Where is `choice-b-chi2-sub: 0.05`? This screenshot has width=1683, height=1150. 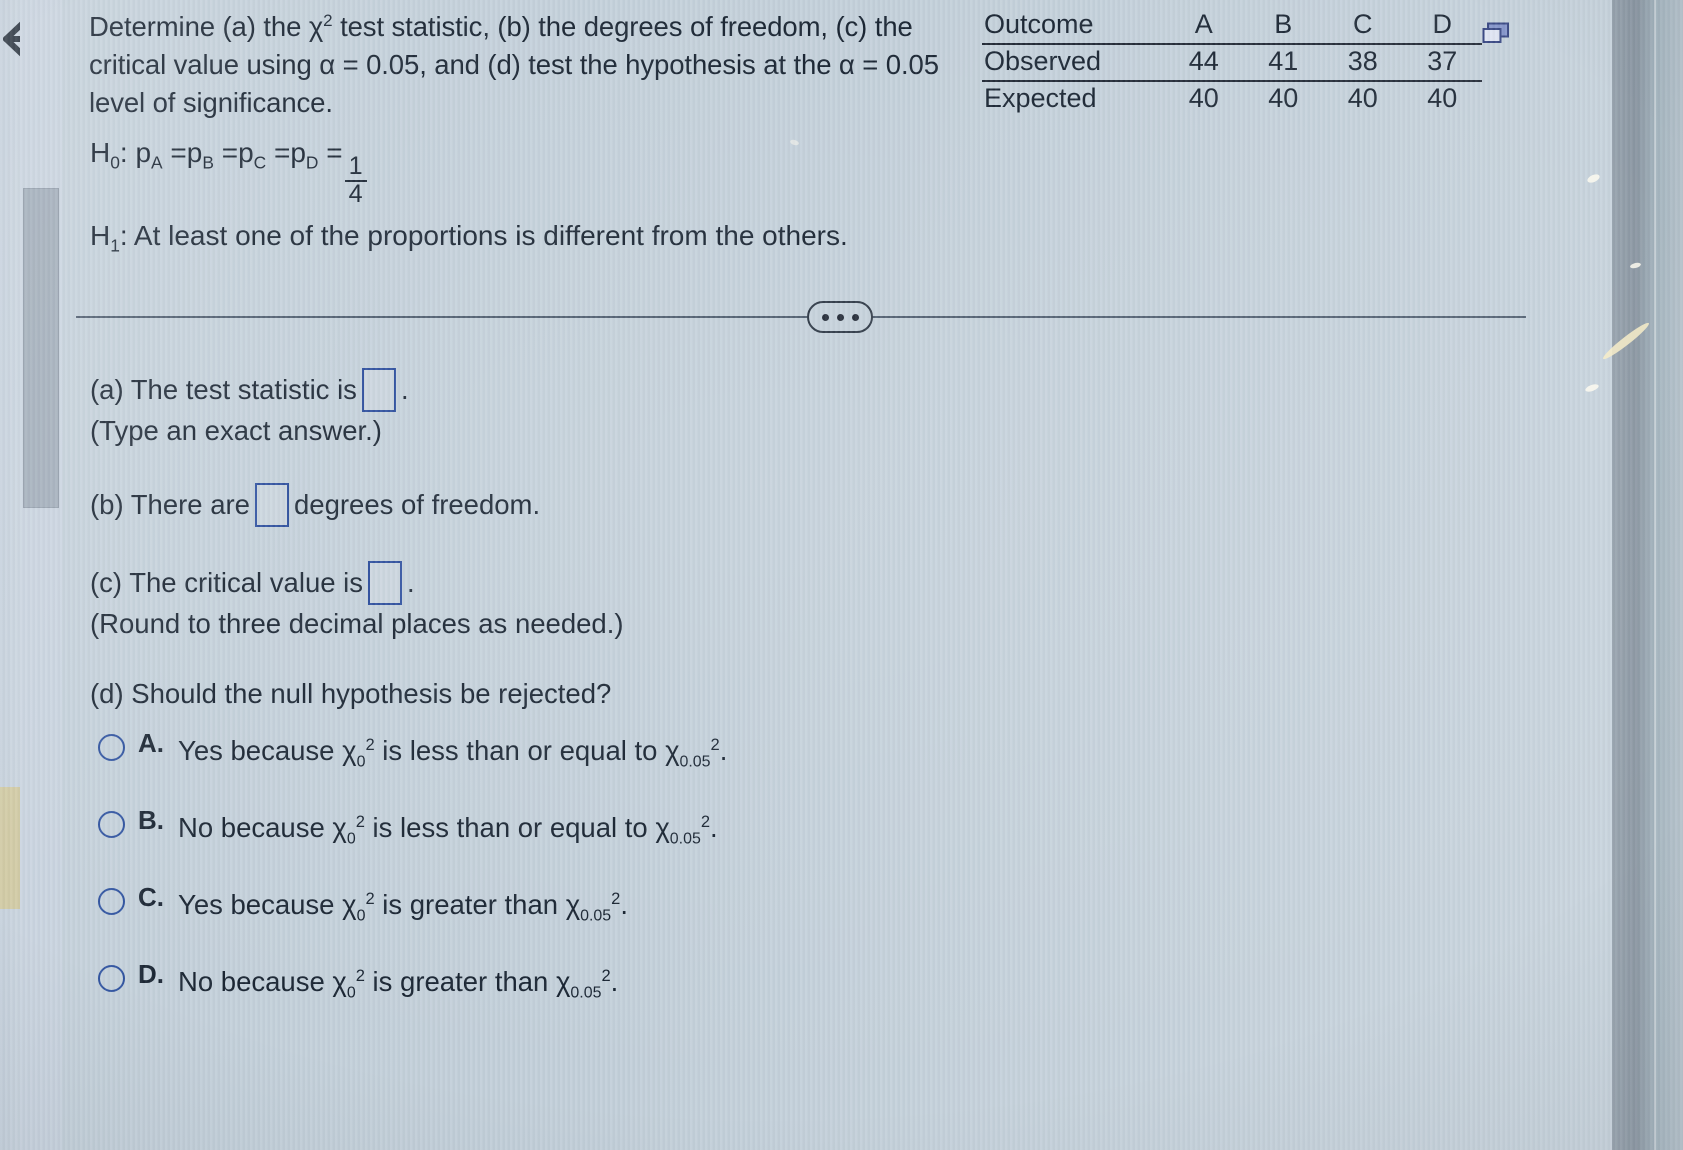 choice-b-chi2-sub: 0.05 is located at coordinates (685, 839).